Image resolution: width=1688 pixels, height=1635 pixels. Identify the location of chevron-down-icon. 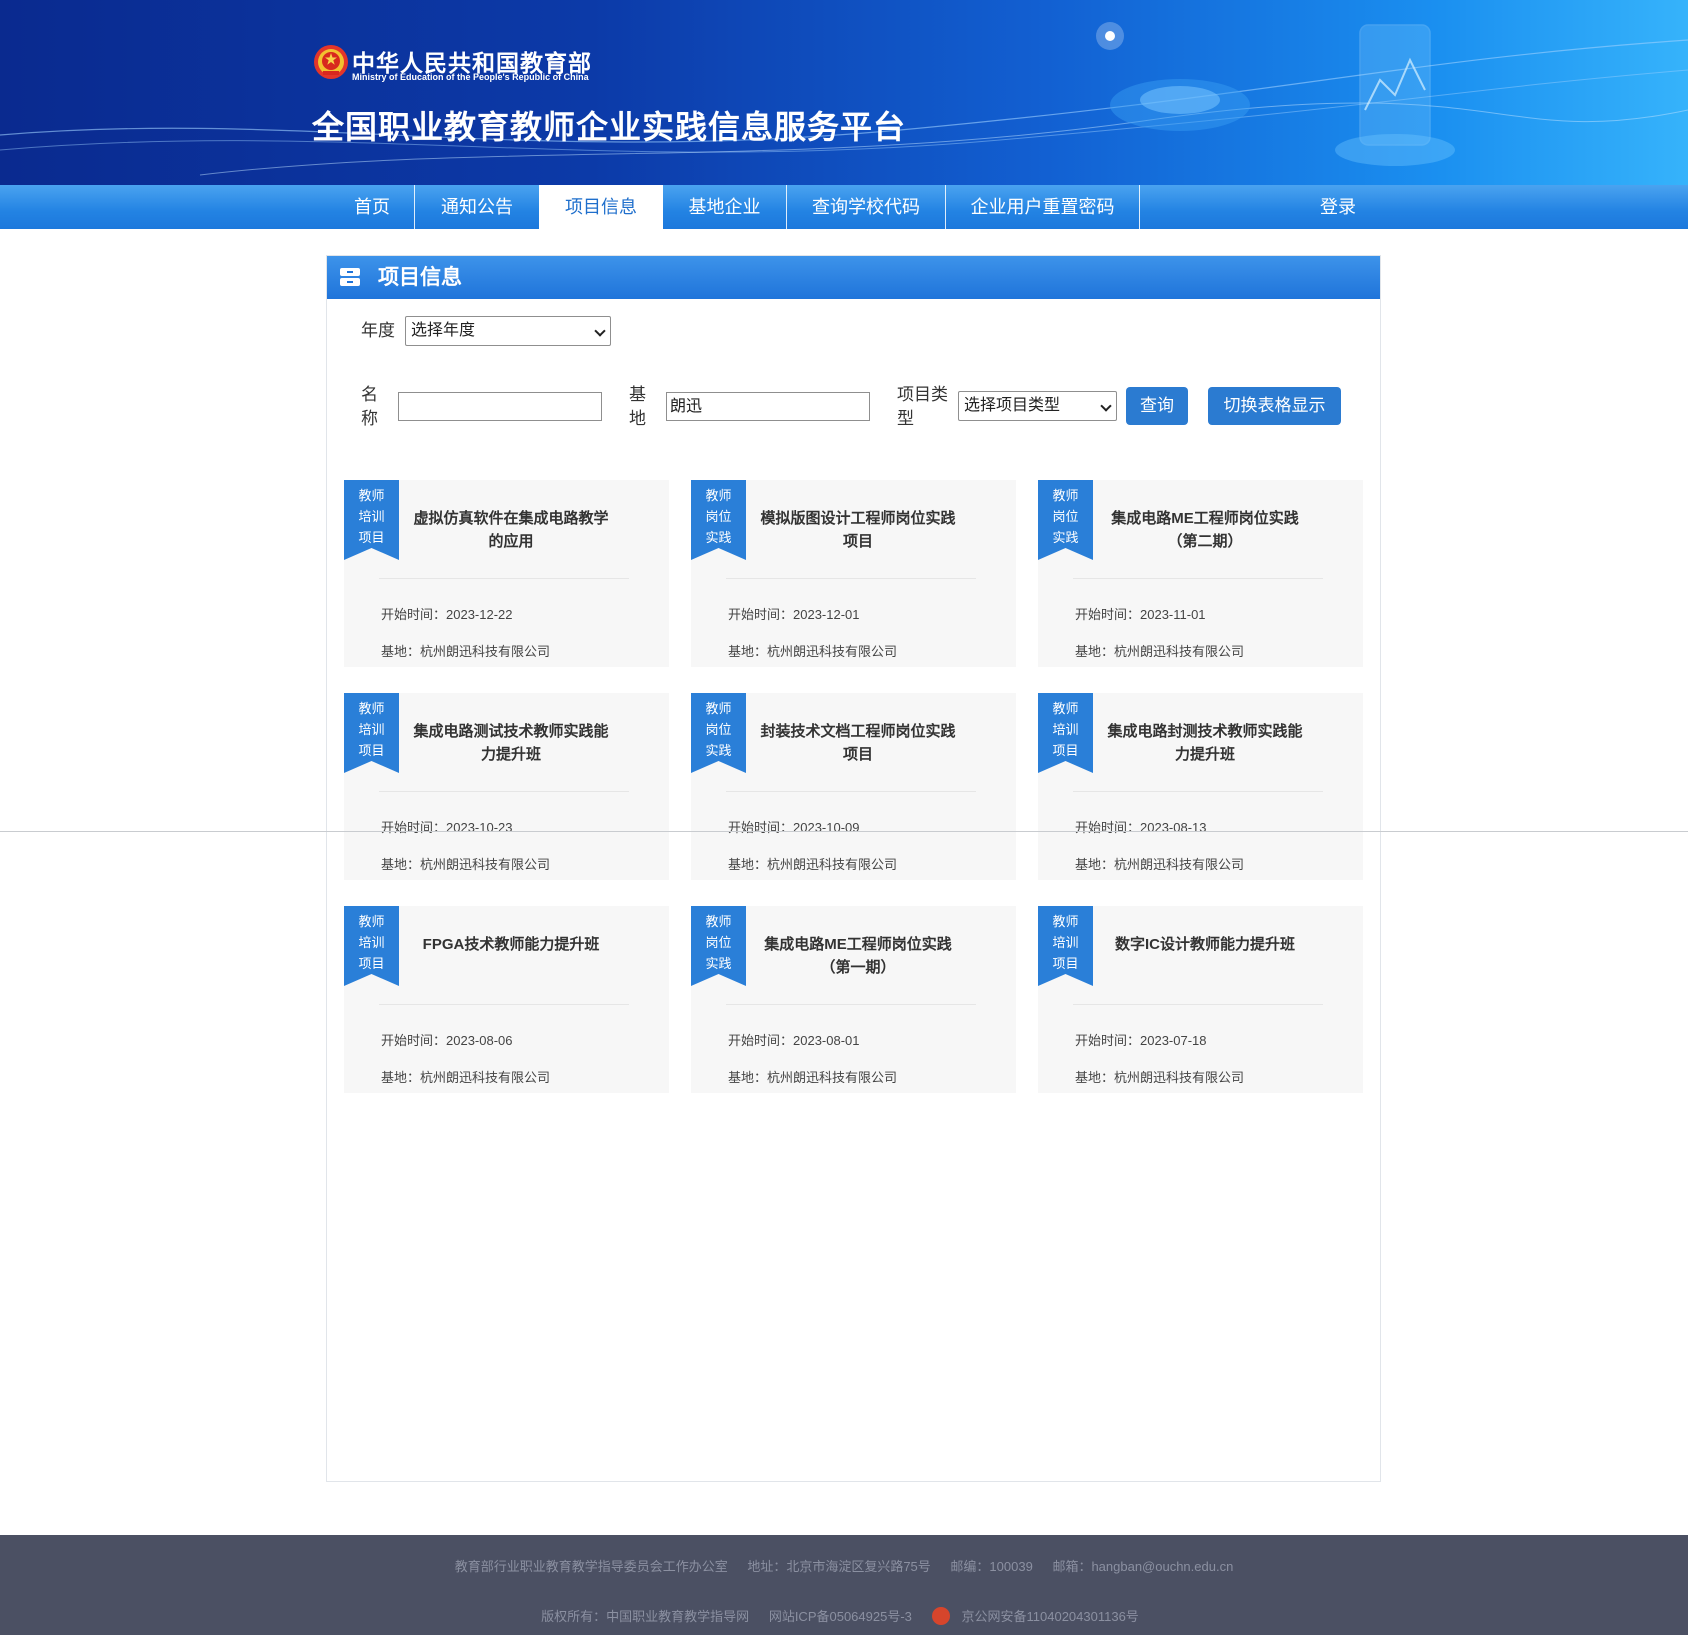
(1106, 406).